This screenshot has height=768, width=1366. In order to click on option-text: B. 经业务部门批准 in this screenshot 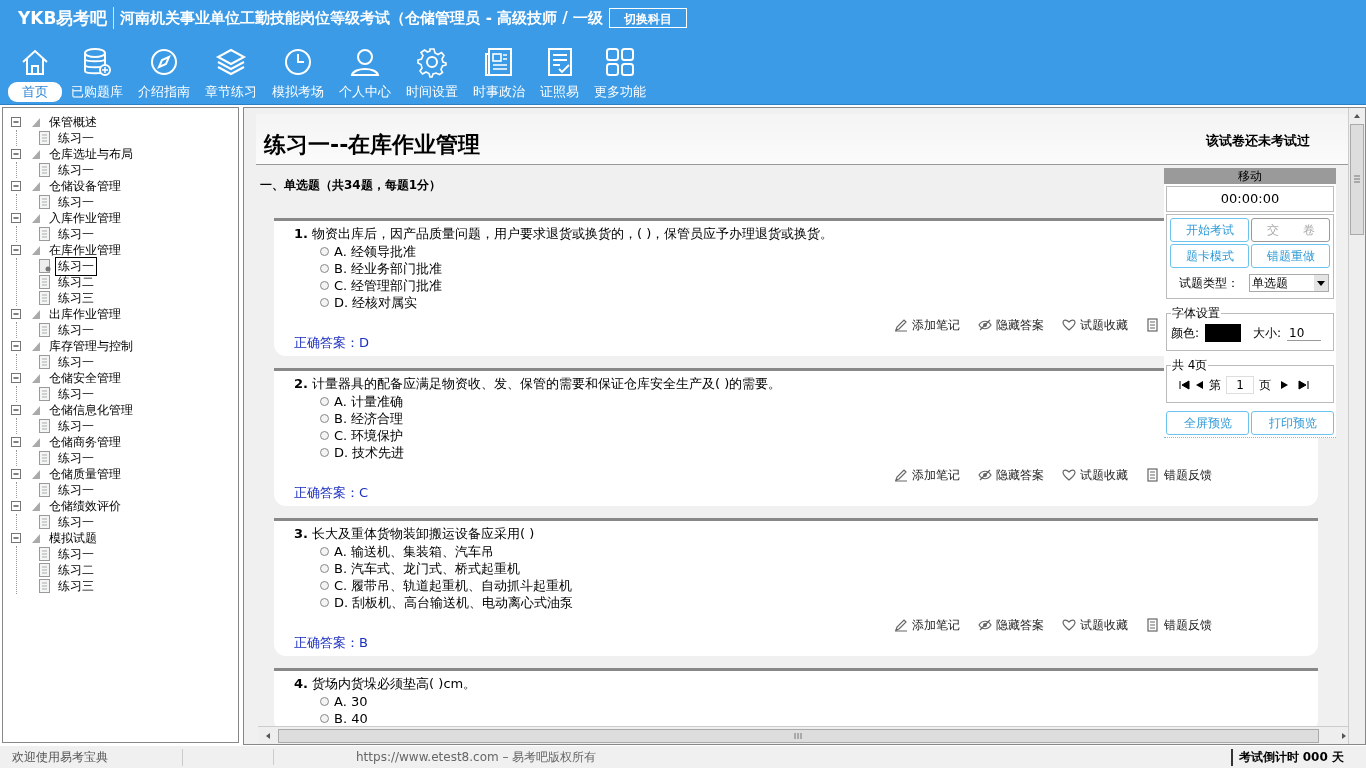, I will do `click(388, 268)`.